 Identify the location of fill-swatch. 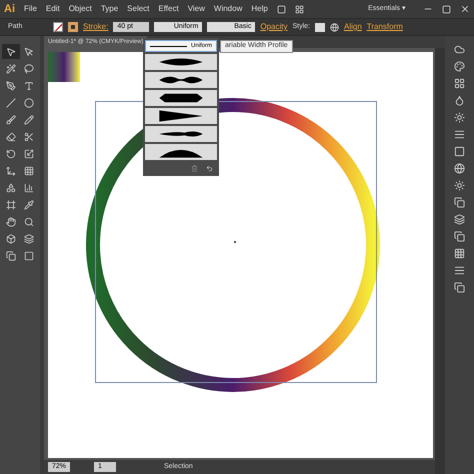
(58, 27).